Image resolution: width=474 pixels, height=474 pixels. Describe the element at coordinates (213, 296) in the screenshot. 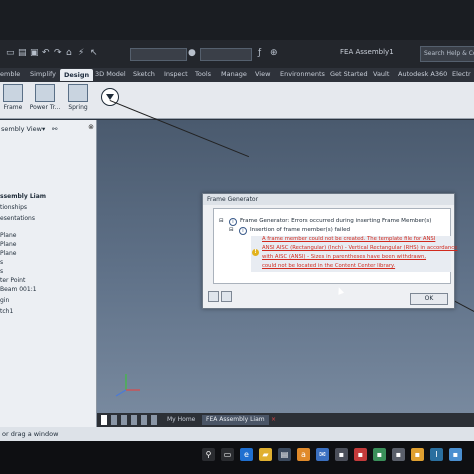

I see `copy-to-clipboard-icon` at that location.